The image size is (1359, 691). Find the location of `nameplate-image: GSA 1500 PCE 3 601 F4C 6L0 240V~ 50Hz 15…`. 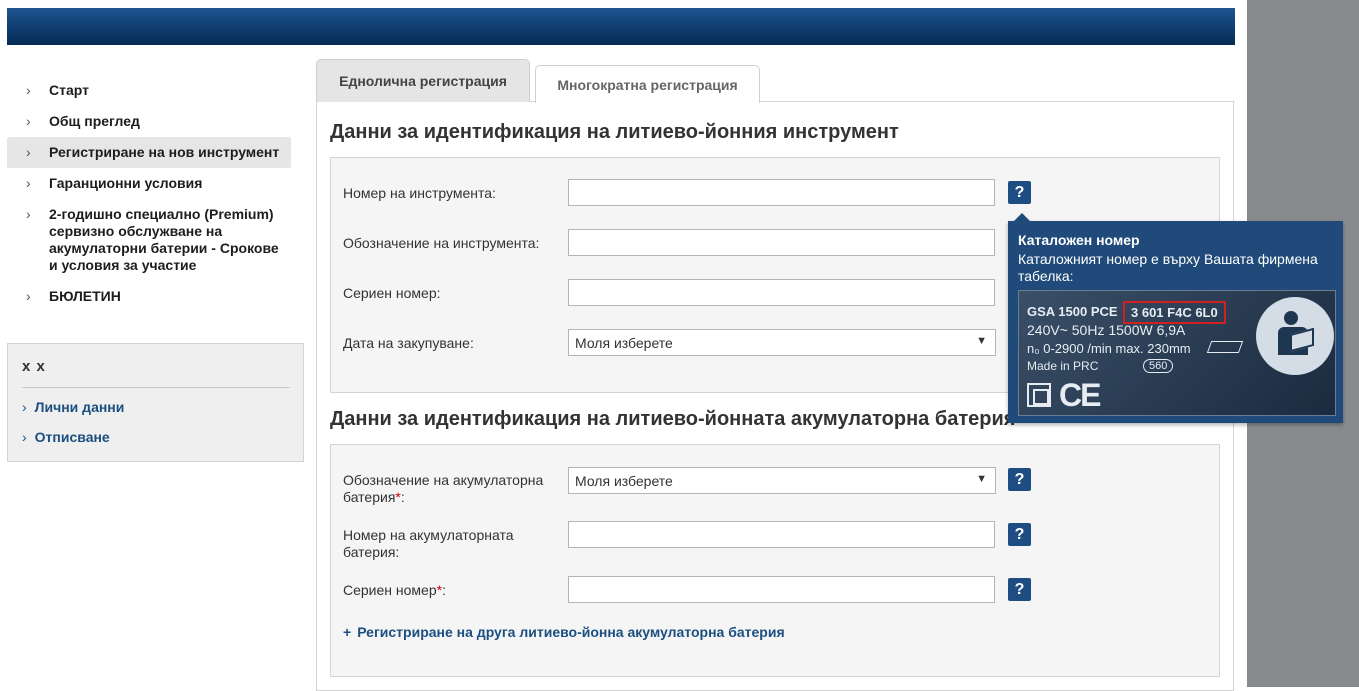

nameplate-image: GSA 1500 PCE 3 601 F4C 6L0 240V~ 50Hz 15… is located at coordinates (1177, 353).